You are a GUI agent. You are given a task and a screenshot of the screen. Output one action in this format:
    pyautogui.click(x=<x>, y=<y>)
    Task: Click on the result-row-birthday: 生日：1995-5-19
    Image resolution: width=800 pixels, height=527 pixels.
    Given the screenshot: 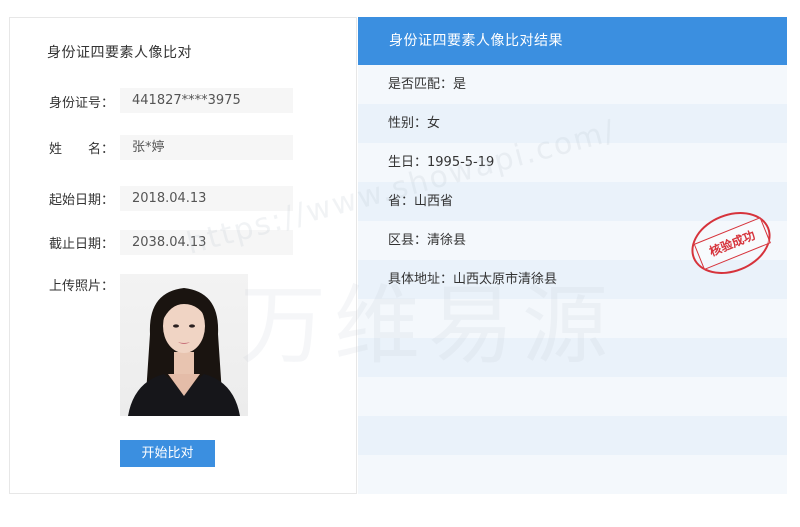 What is the action you would take?
    pyautogui.click(x=572, y=162)
    